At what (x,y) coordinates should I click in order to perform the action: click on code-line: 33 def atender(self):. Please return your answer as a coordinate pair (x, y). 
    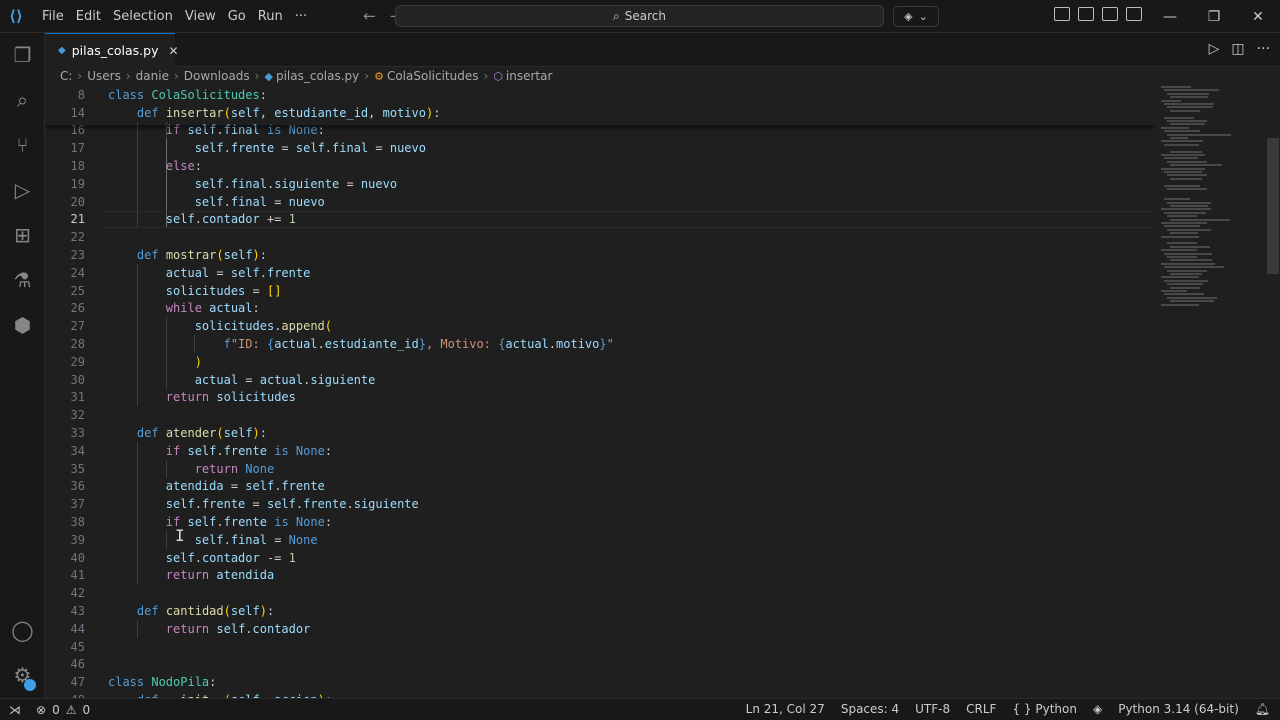
    Looking at the image, I should click on (600, 433).